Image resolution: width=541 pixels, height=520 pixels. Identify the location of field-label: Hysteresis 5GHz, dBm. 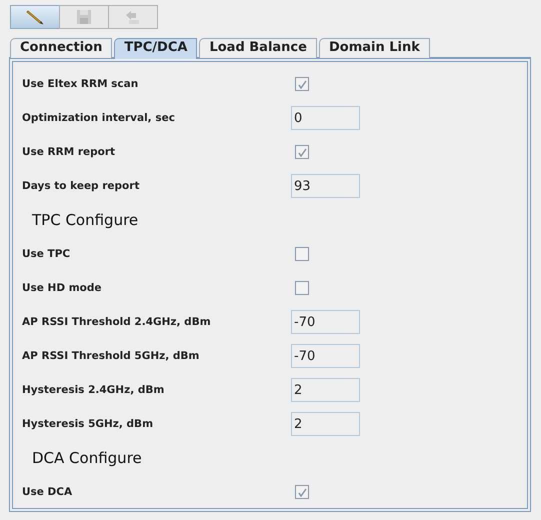
(88, 424).